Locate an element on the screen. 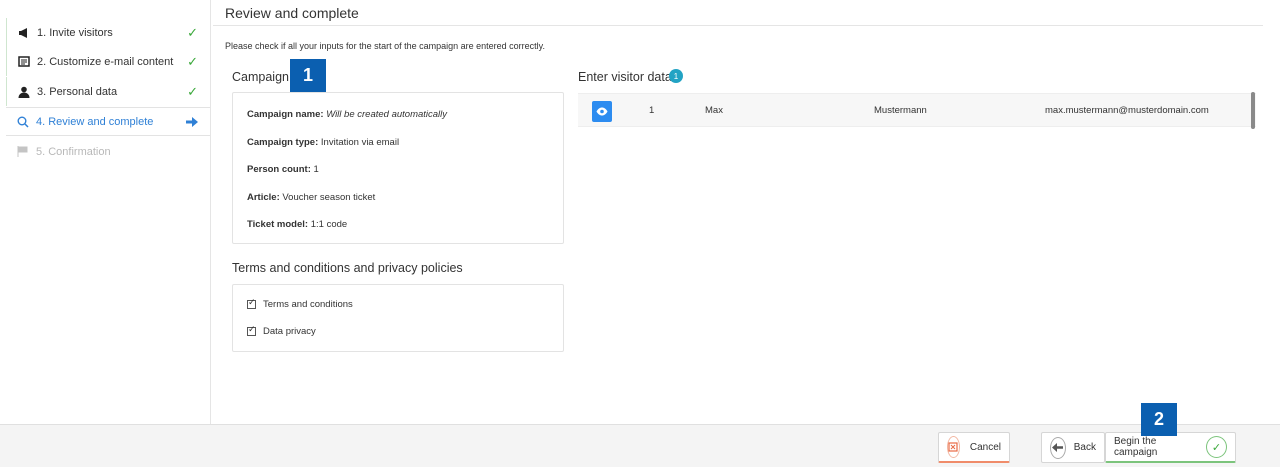 The width and height of the screenshot is (1280, 467). eye-icon is located at coordinates (602, 112).